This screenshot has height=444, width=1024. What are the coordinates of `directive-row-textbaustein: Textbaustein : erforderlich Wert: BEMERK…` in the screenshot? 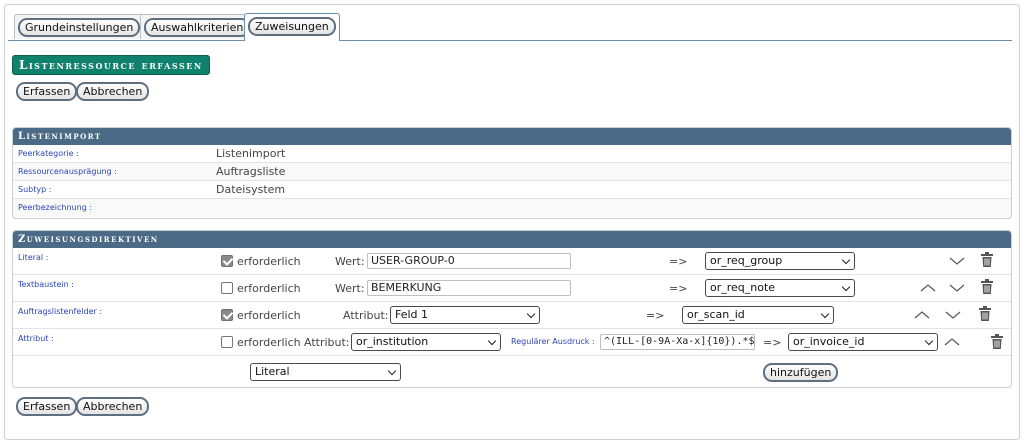 It's located at (512, 288).